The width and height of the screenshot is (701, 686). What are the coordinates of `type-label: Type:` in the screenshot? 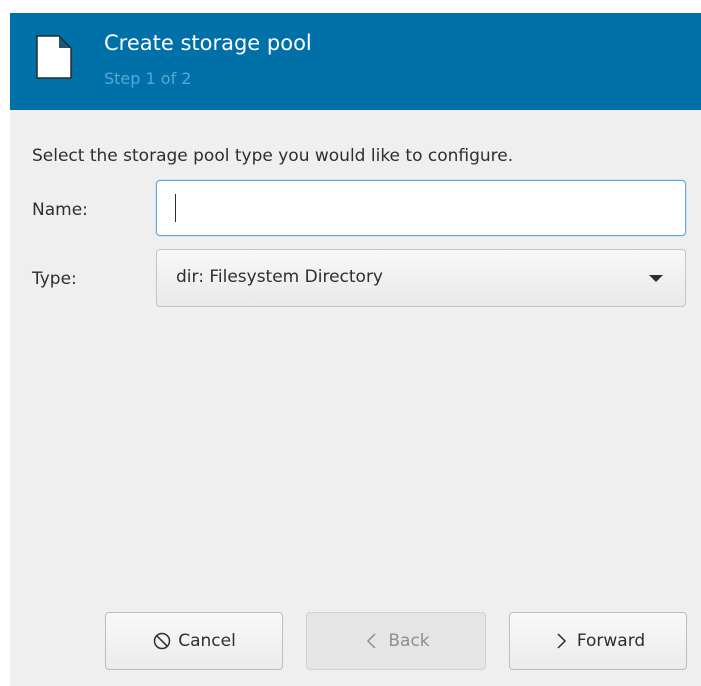 It's located at (54, 279).